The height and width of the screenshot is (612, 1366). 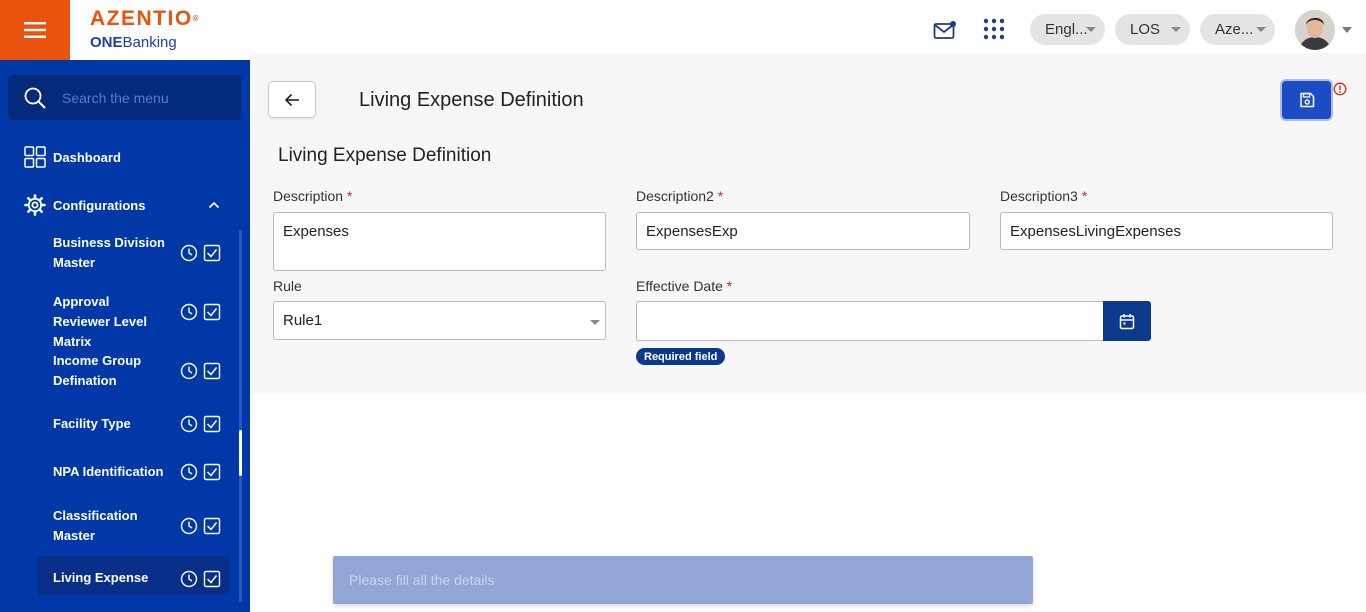 I want to click on menu-item-label: Facility Type, so click(x=92, y=423).